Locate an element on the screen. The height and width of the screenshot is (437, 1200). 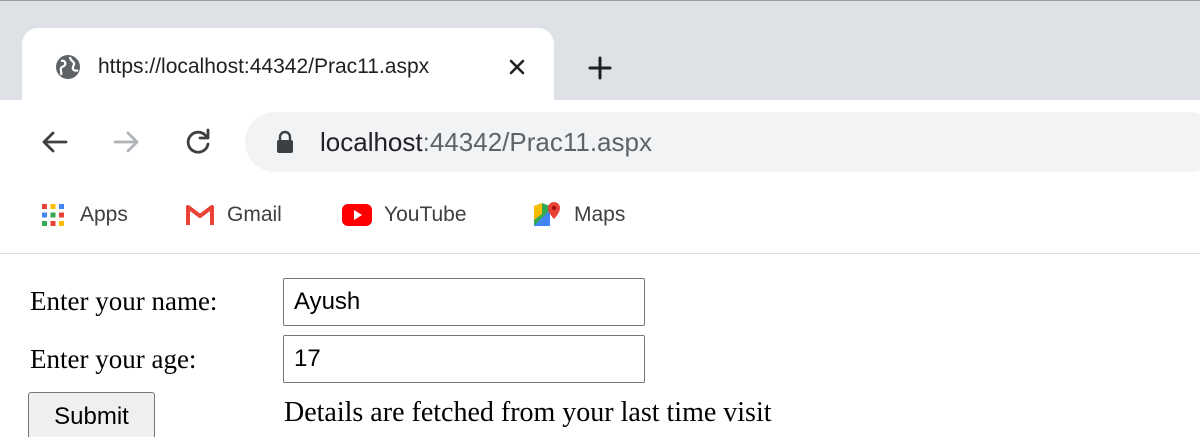
youtube-icon is located at coordinates (357, 215).